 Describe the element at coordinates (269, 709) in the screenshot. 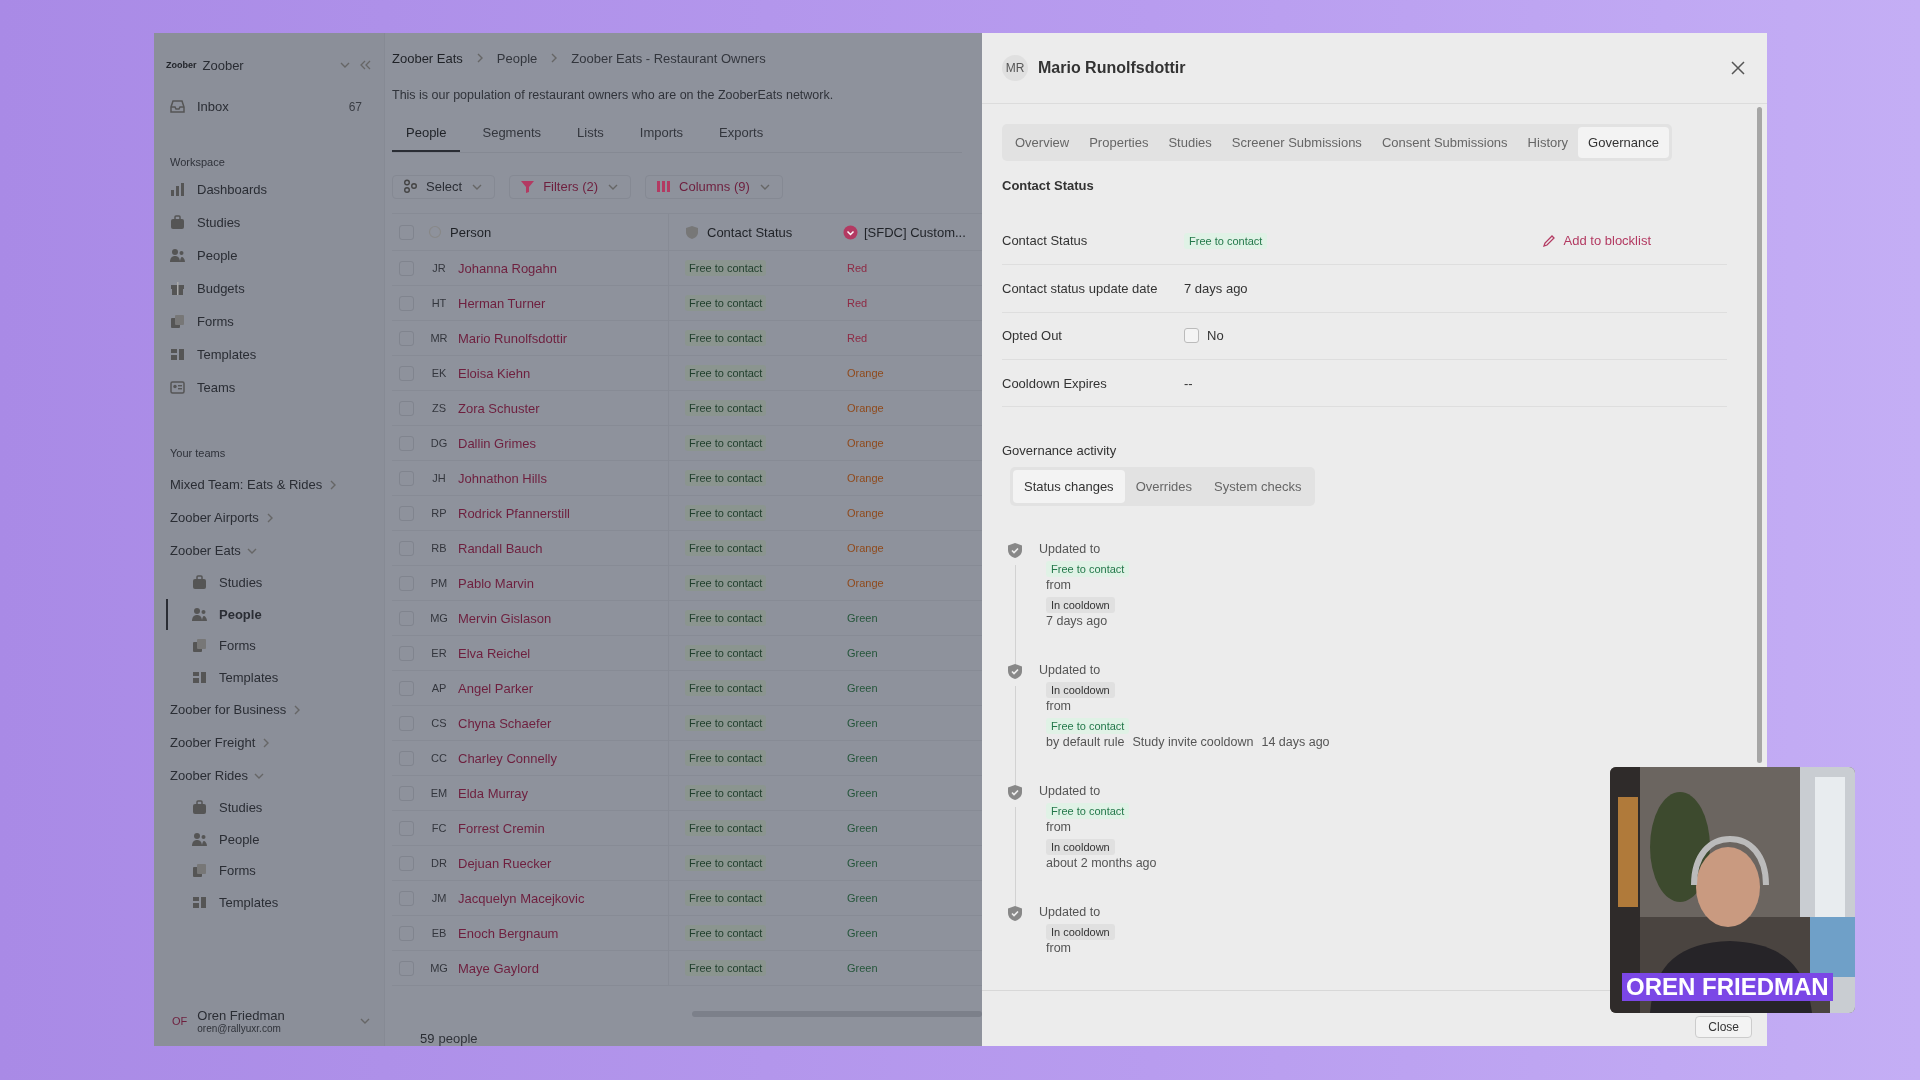

I see `team-item: Zoober for Business` at that location.